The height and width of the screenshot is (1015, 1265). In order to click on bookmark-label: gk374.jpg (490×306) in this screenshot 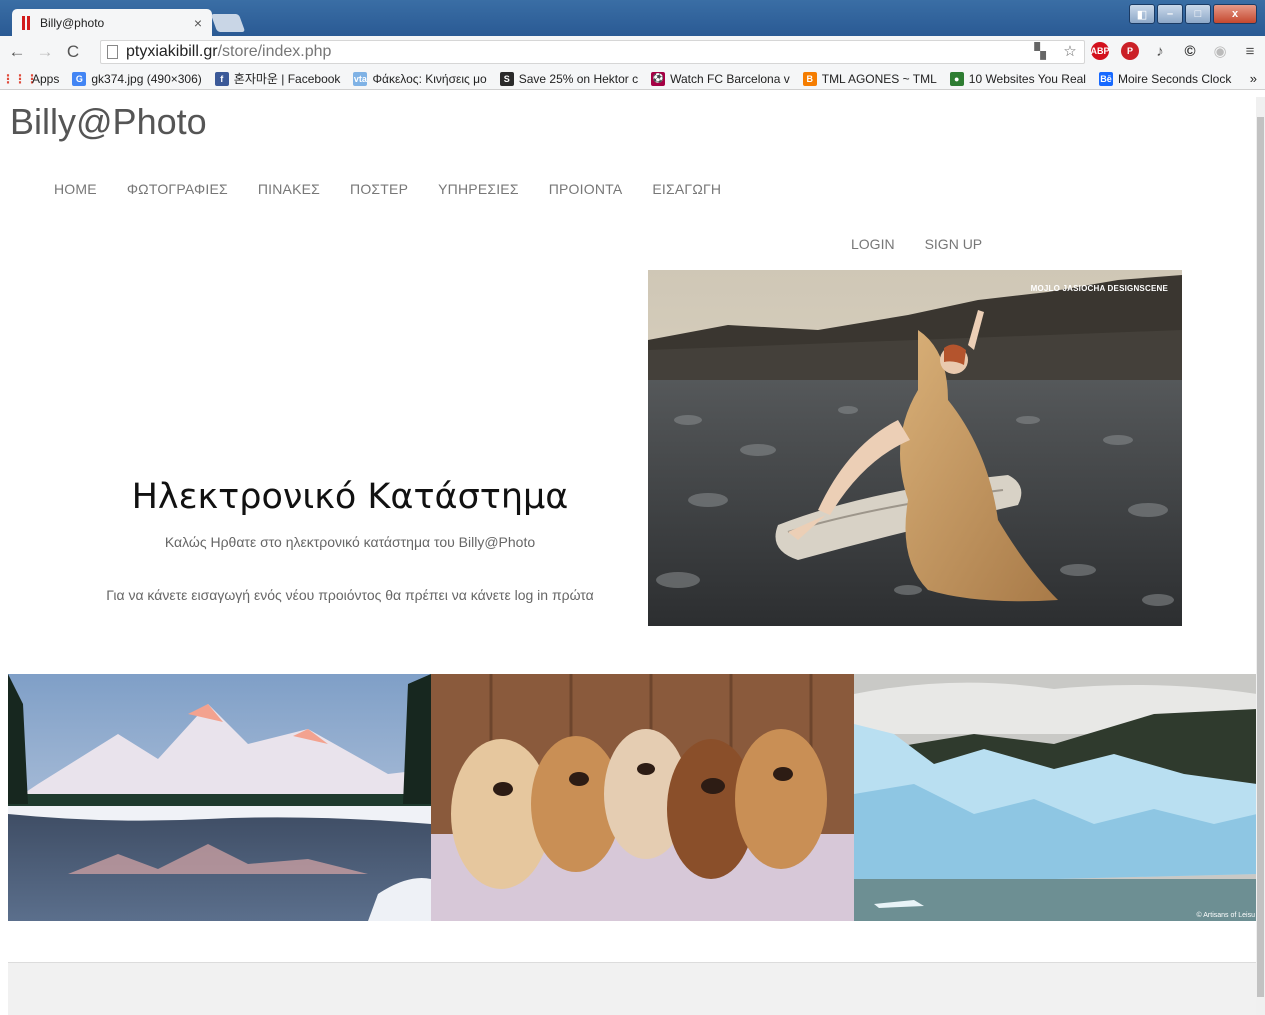, I will do `click(146, 78)`.